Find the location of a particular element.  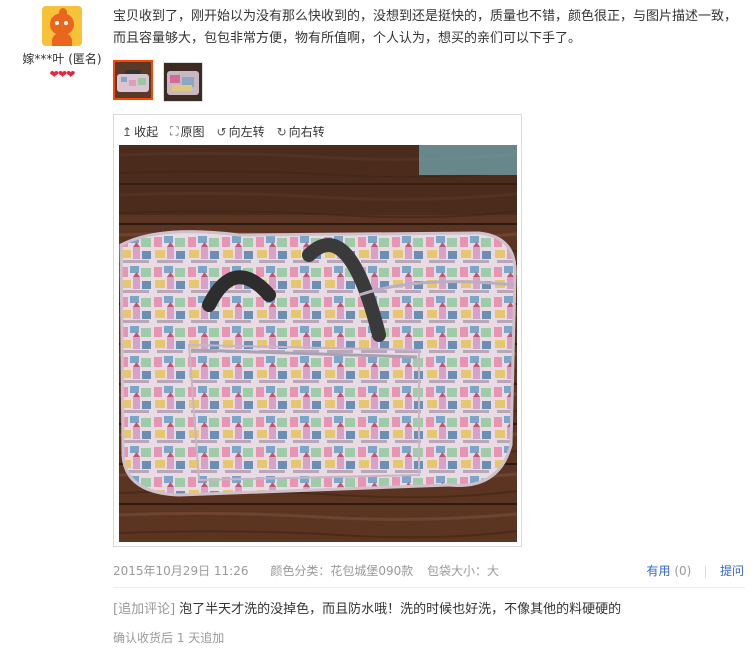

expand-icon: ⛶ is located at coordinates (174, 131).